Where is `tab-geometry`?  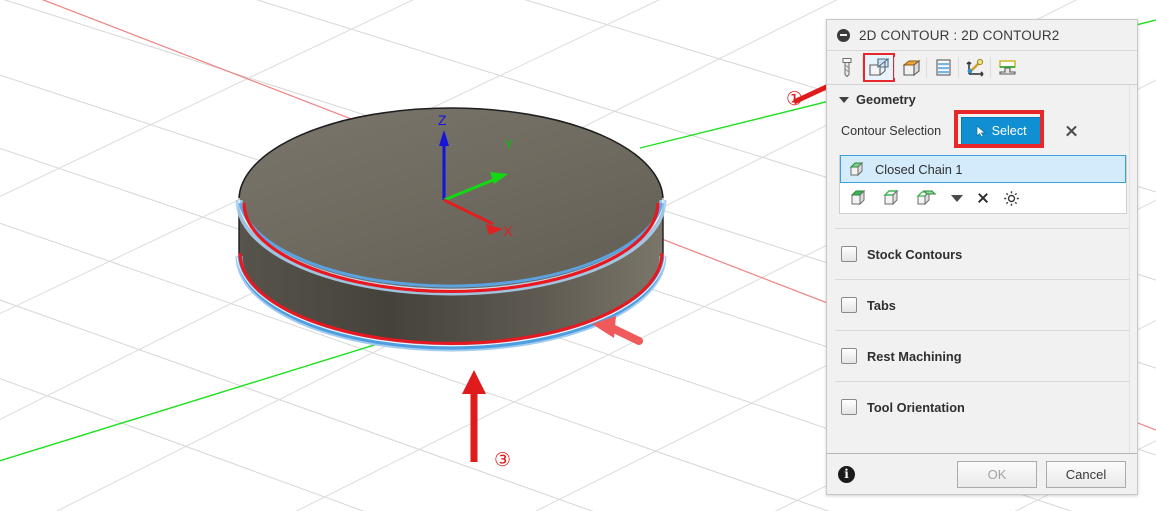
tab-geometry is located at coordinates (878, 67).